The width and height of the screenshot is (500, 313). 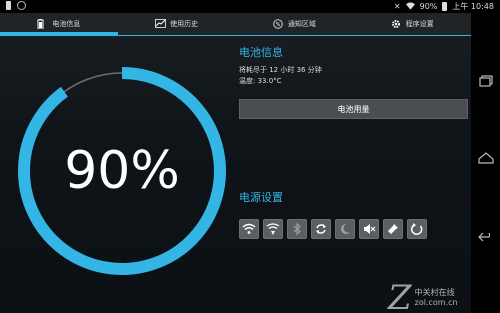 What do you see at coordinates (397, 6) in the screenshot?
I see `vibrate-icon: ✕` at bounding box center [397, 6].